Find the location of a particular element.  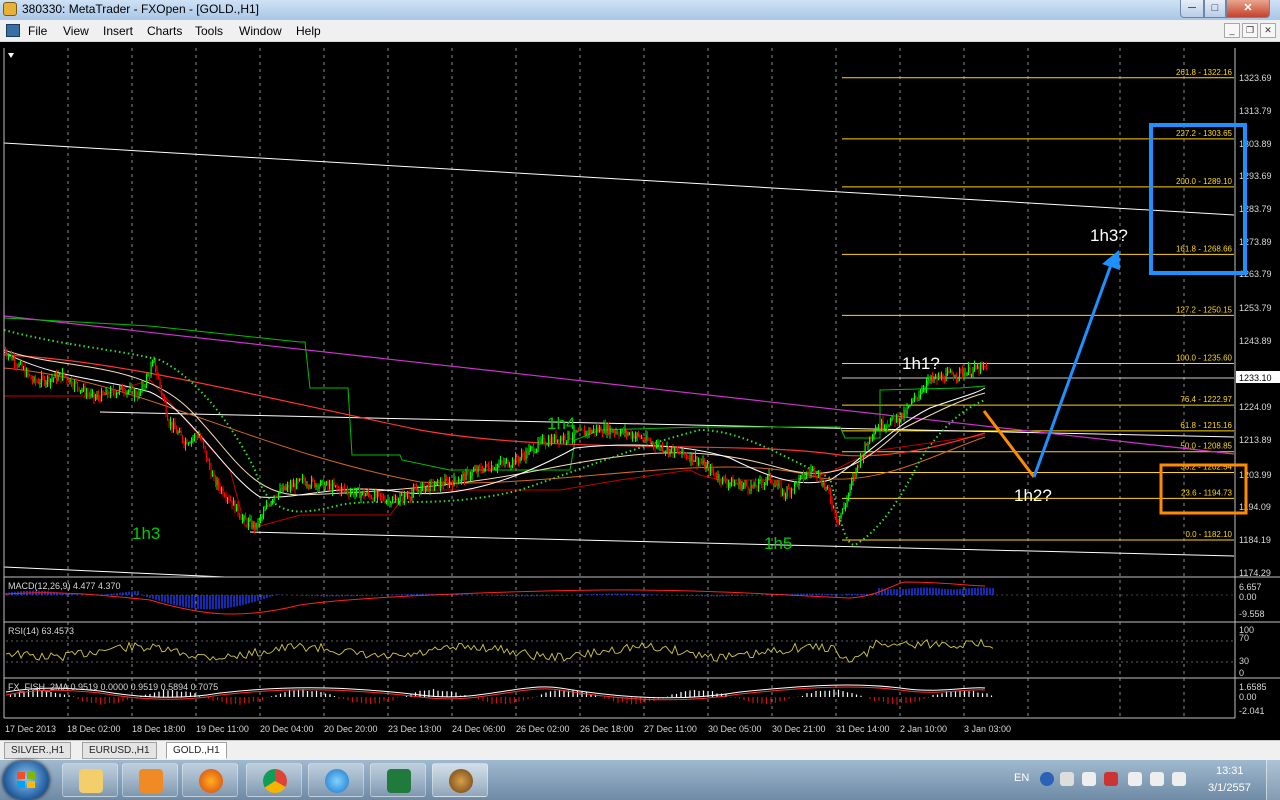

tab-gold: GOLD.,H1 is located at coordinates (196, 750).